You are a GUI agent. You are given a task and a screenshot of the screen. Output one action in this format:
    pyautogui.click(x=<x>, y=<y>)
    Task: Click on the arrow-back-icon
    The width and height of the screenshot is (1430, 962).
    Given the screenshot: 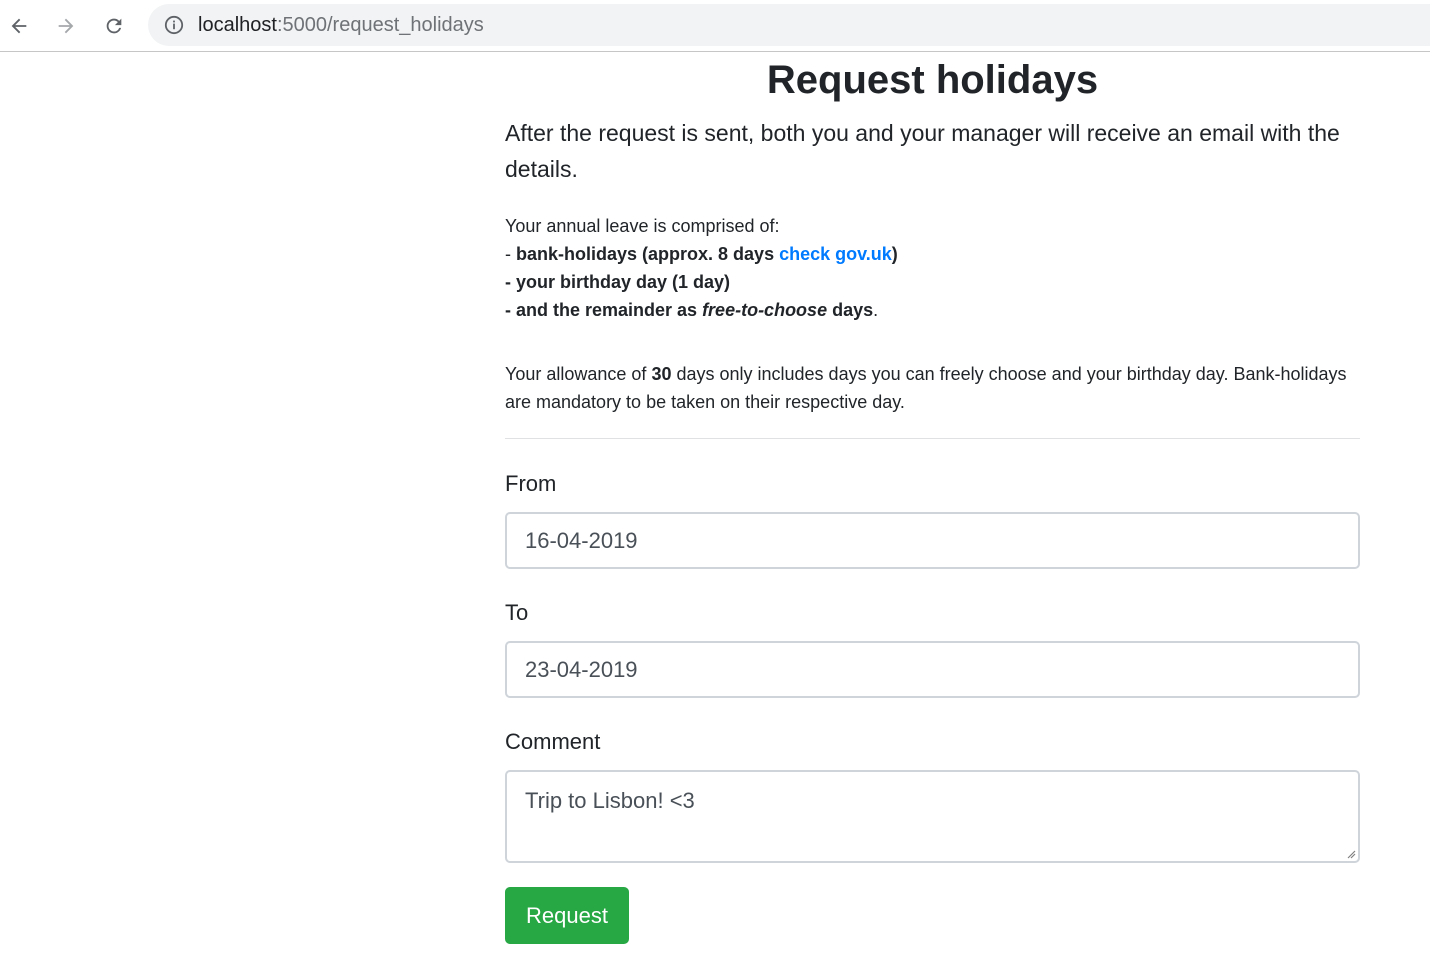 What is the action you would take?
    pyautogui.click(x=19, y=26)
    